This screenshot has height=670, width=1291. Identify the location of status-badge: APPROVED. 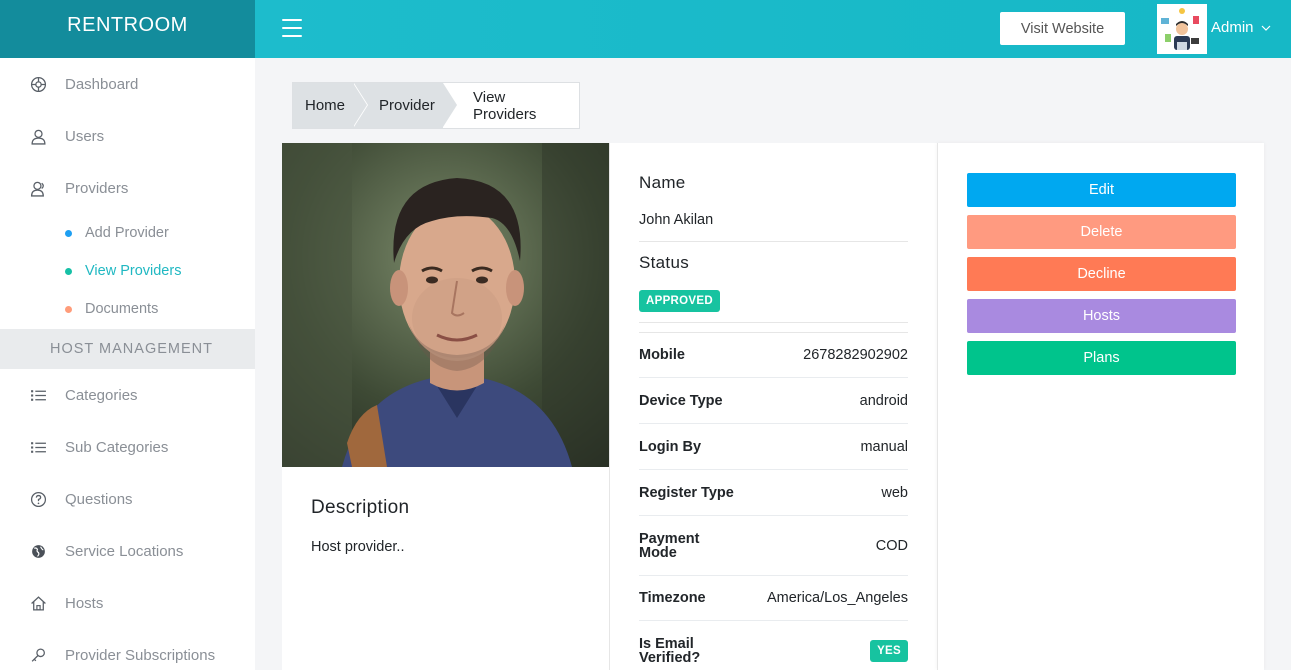
(679, 301).